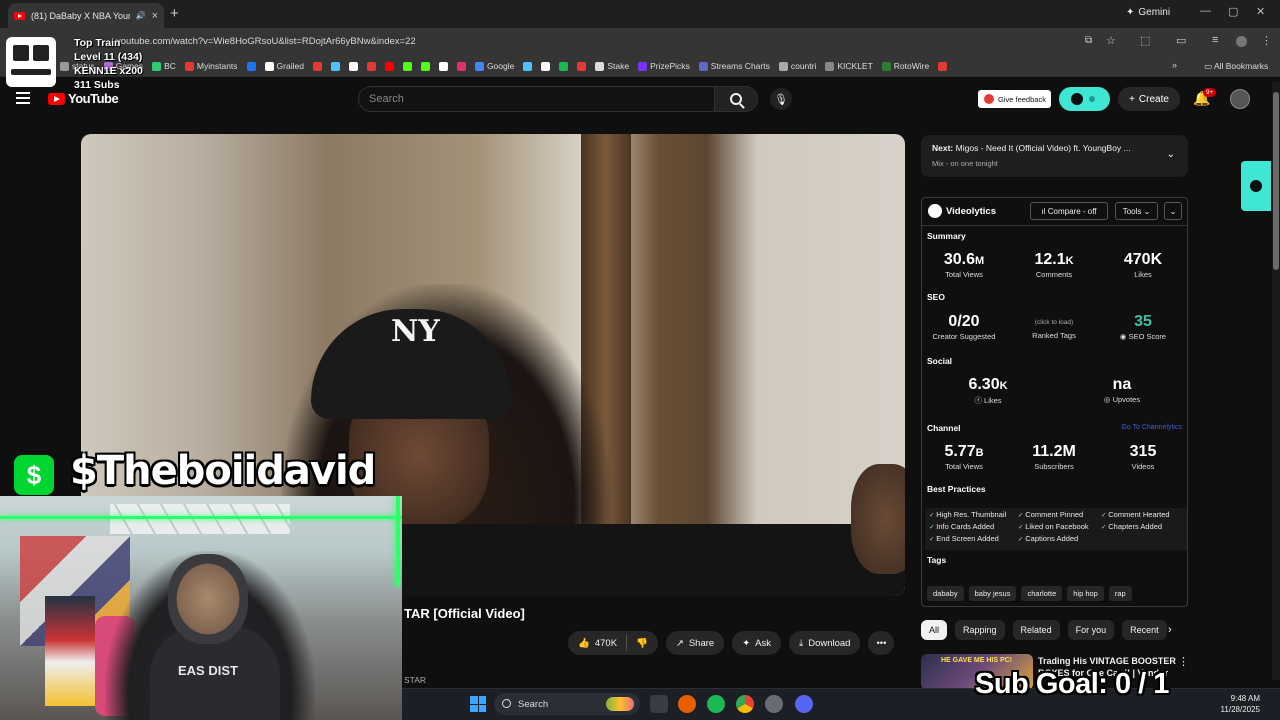 This screenshot has height=720, width=1280. I want to click on spotify-icon, so click(716, 704).